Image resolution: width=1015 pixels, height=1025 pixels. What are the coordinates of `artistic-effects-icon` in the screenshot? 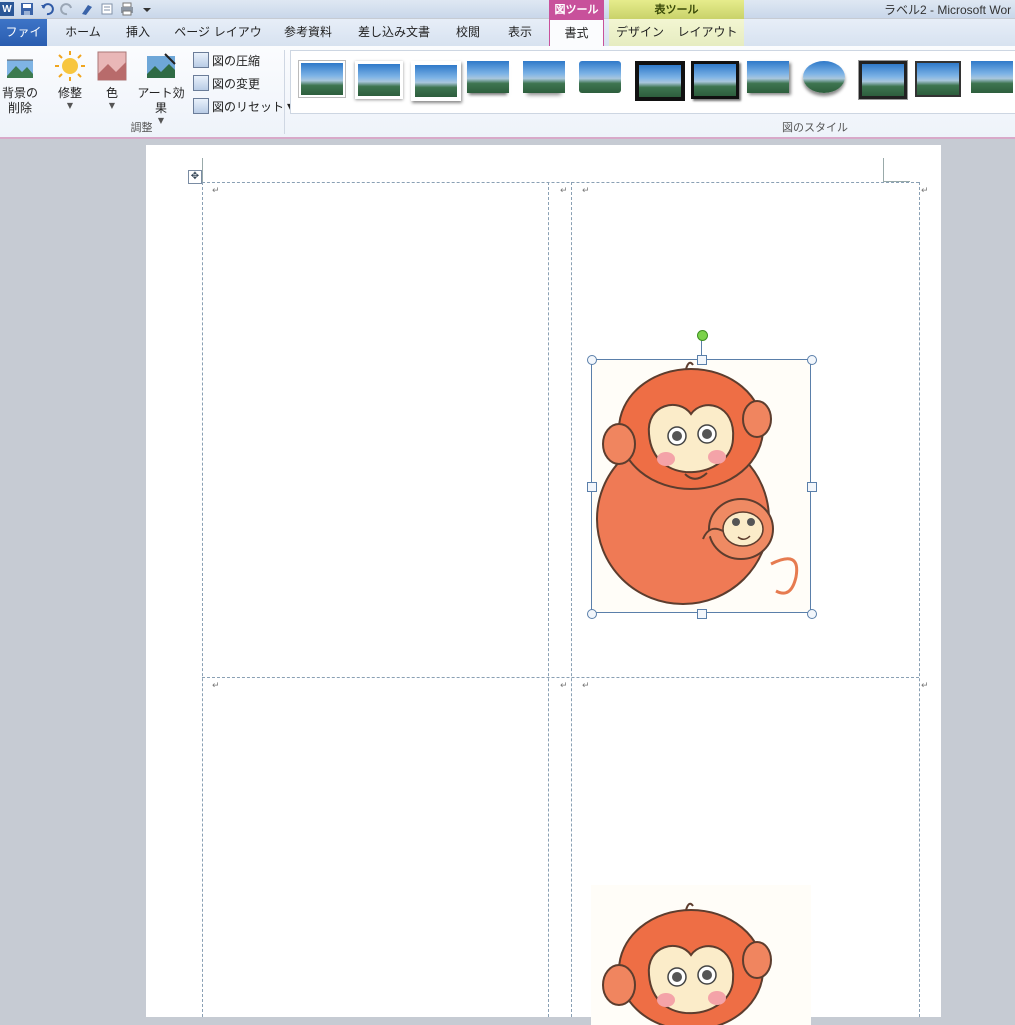 It's located at (161, 66).